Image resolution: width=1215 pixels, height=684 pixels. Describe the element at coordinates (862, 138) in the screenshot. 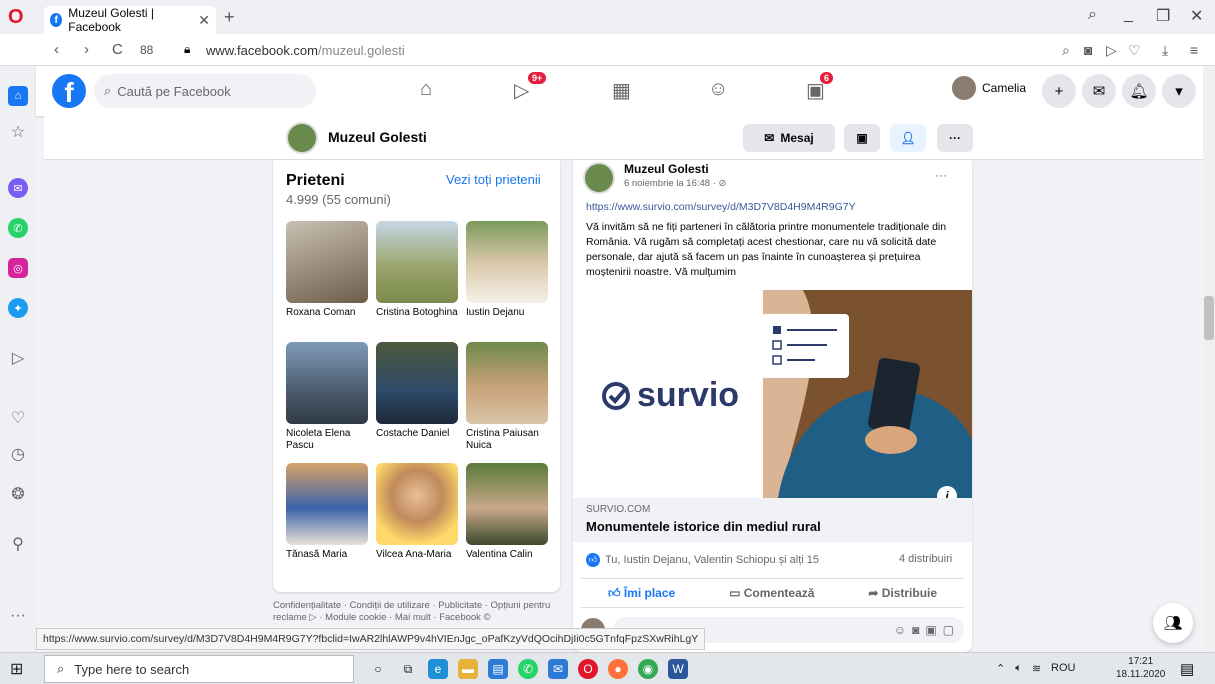

I see `shop-button: ▣` at that location.